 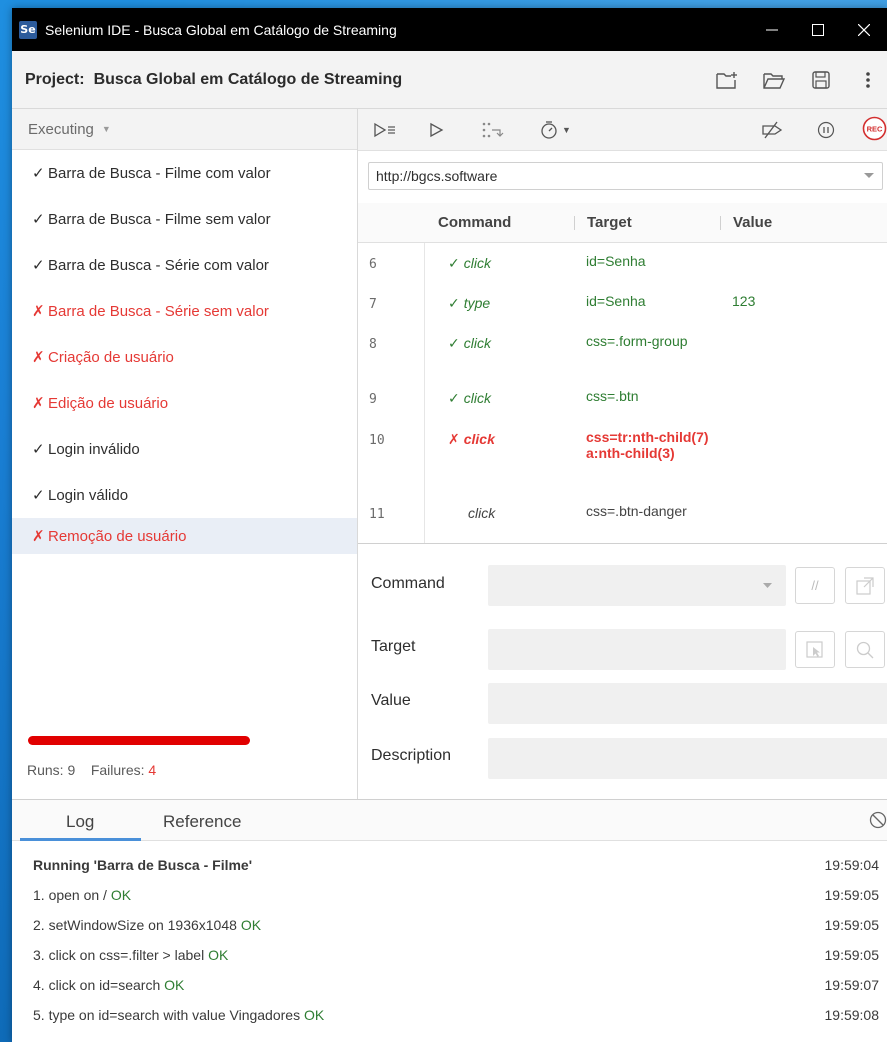 I want to click on test-speed-button: ▼, so click(x=555, y=130).